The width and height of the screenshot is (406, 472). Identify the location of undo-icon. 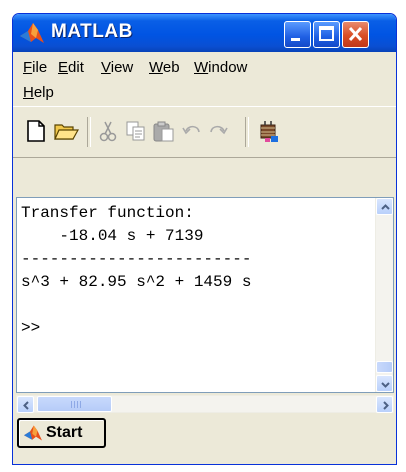
(192, 131).